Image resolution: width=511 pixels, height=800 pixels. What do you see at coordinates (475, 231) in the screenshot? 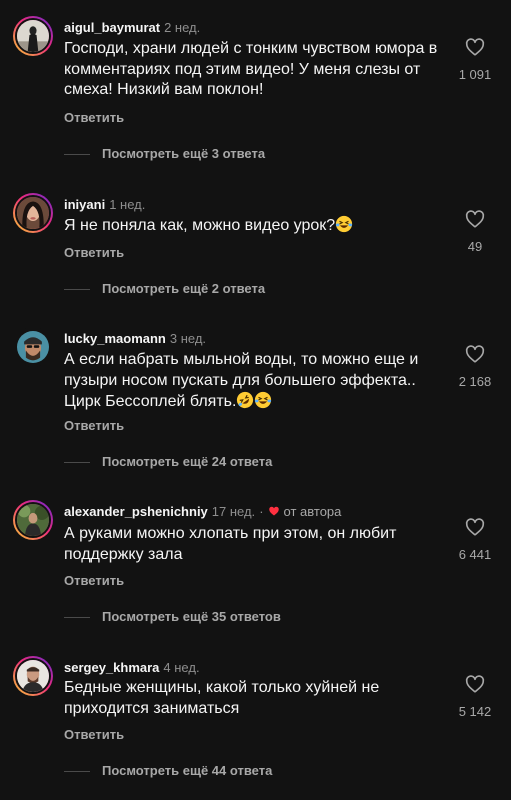
I see `like-button: 49` at bounding box center [475, 231].